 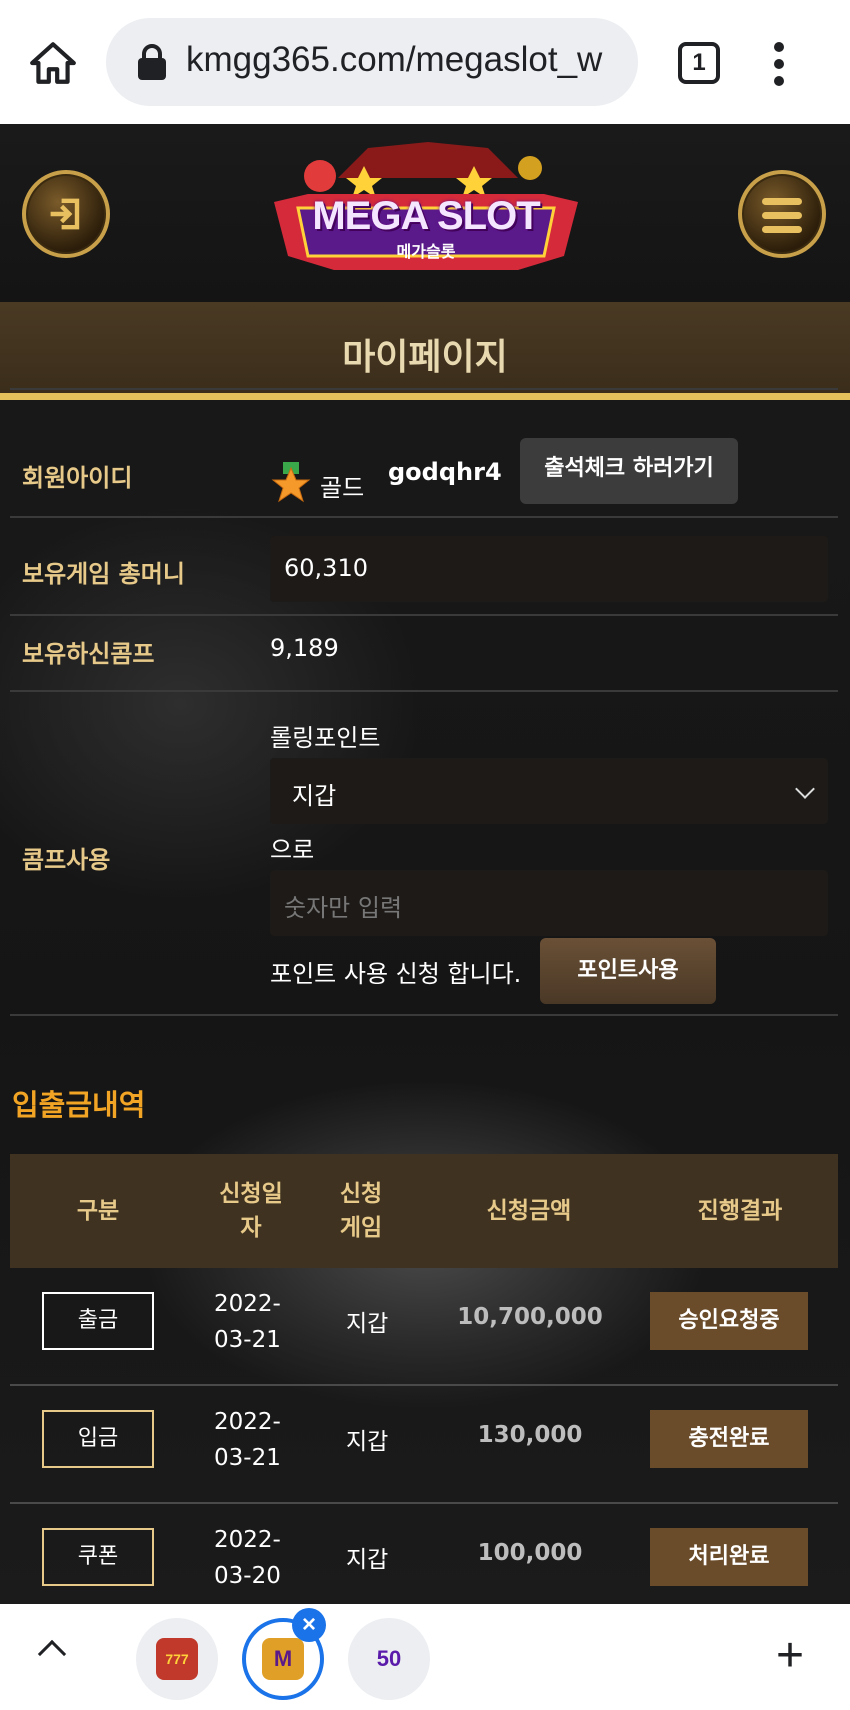 I want to click on tab-slot-machine: 777, so click(x=177, y=1659).